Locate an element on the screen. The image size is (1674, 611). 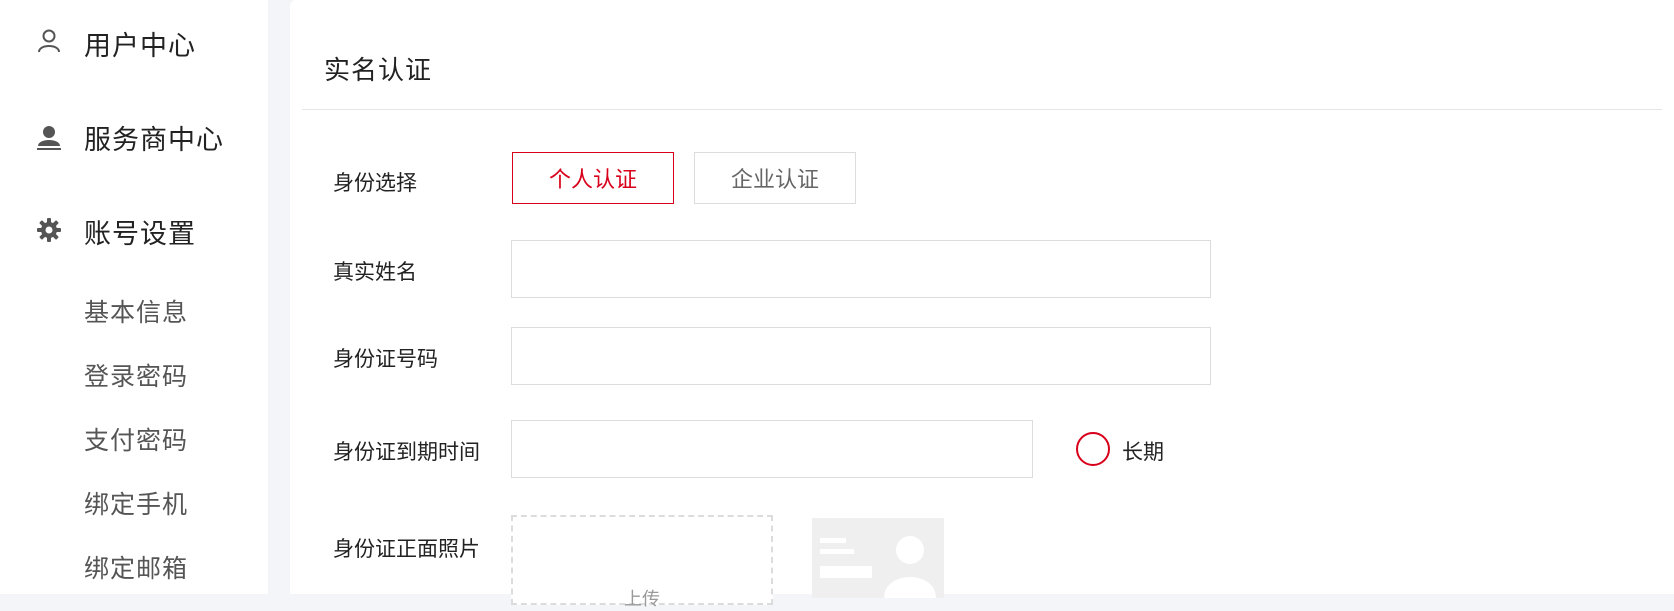
id-number-input is located at coordinates (861, 356).